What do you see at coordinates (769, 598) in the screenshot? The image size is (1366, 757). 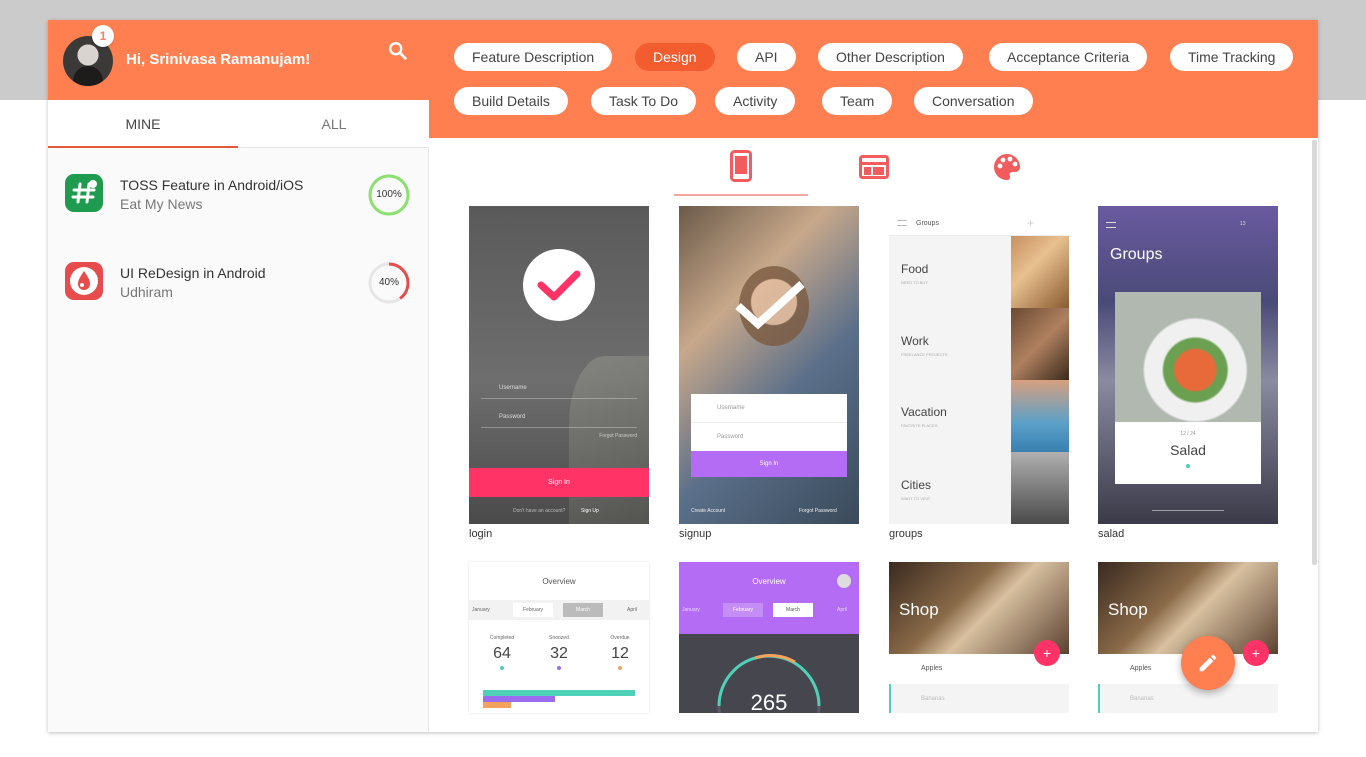 I see `overview-header` at bounding box center [769, 598].